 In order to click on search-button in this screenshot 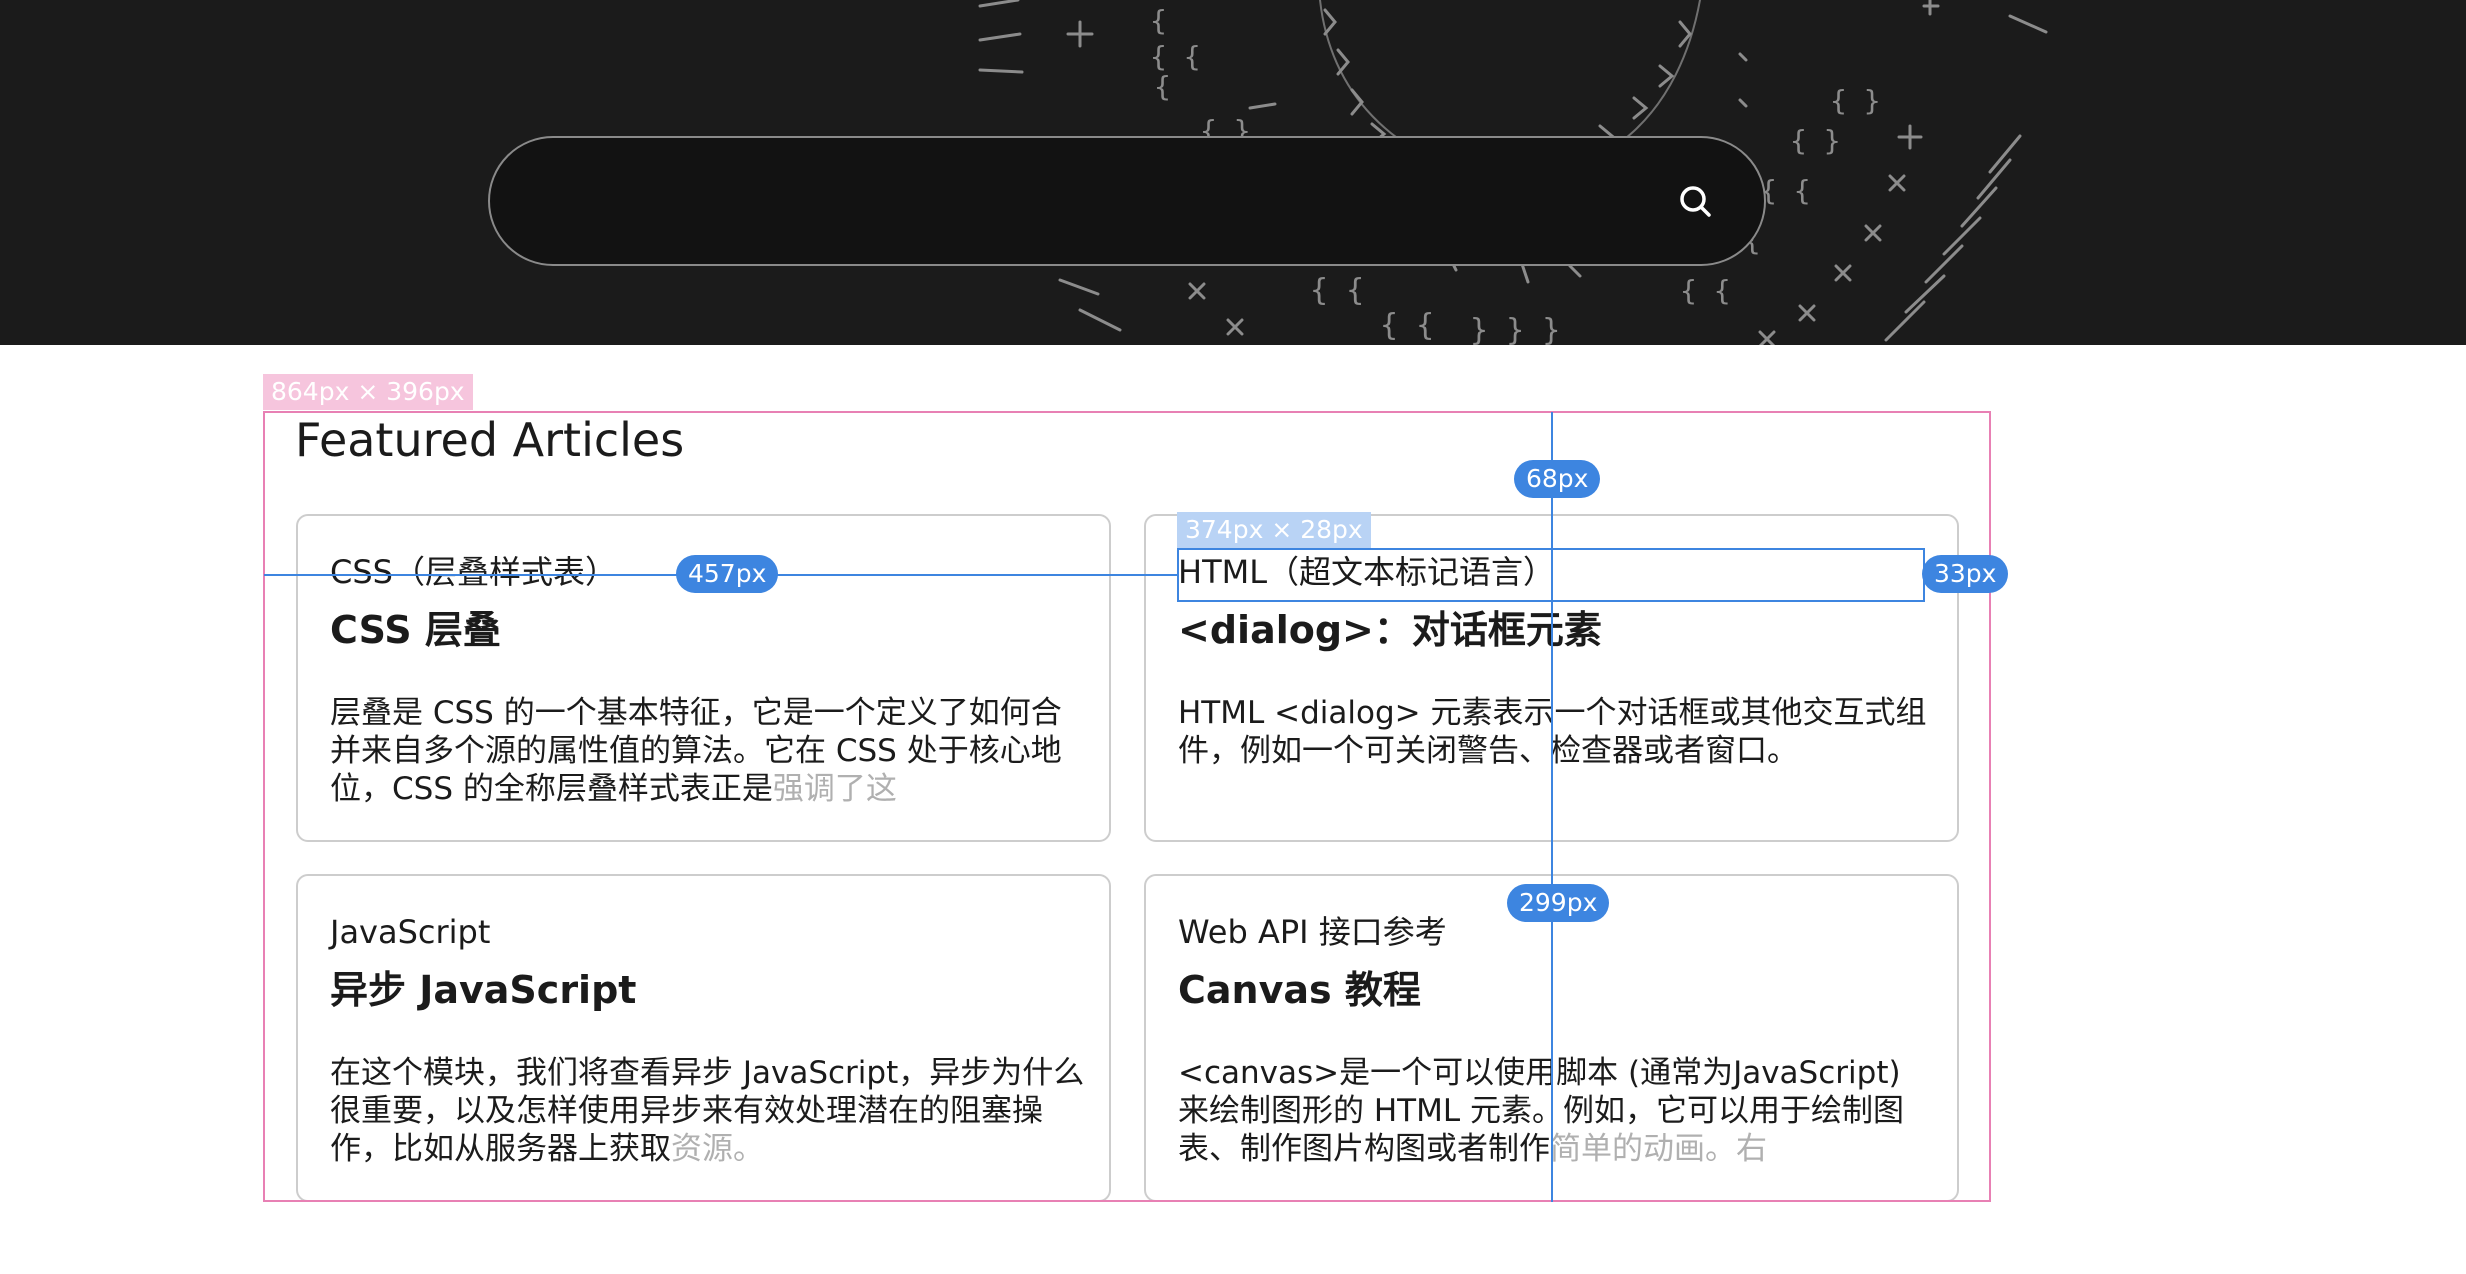, I will do `click(1696, 202)`.